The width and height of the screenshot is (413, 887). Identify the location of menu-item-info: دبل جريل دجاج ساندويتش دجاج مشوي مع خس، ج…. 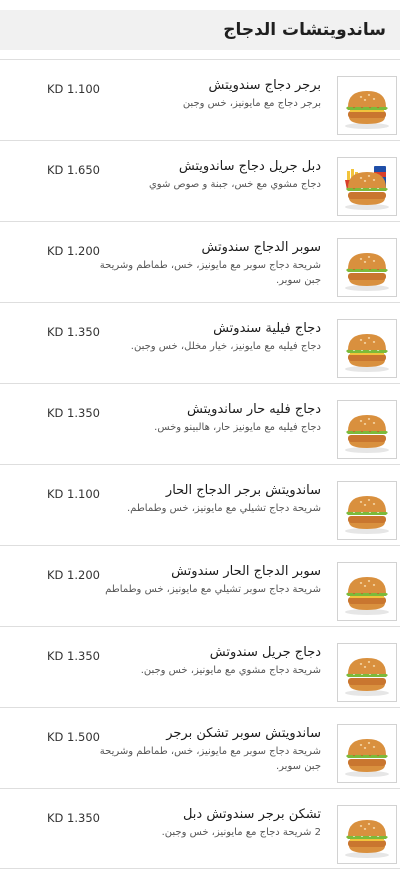
(206, 175).